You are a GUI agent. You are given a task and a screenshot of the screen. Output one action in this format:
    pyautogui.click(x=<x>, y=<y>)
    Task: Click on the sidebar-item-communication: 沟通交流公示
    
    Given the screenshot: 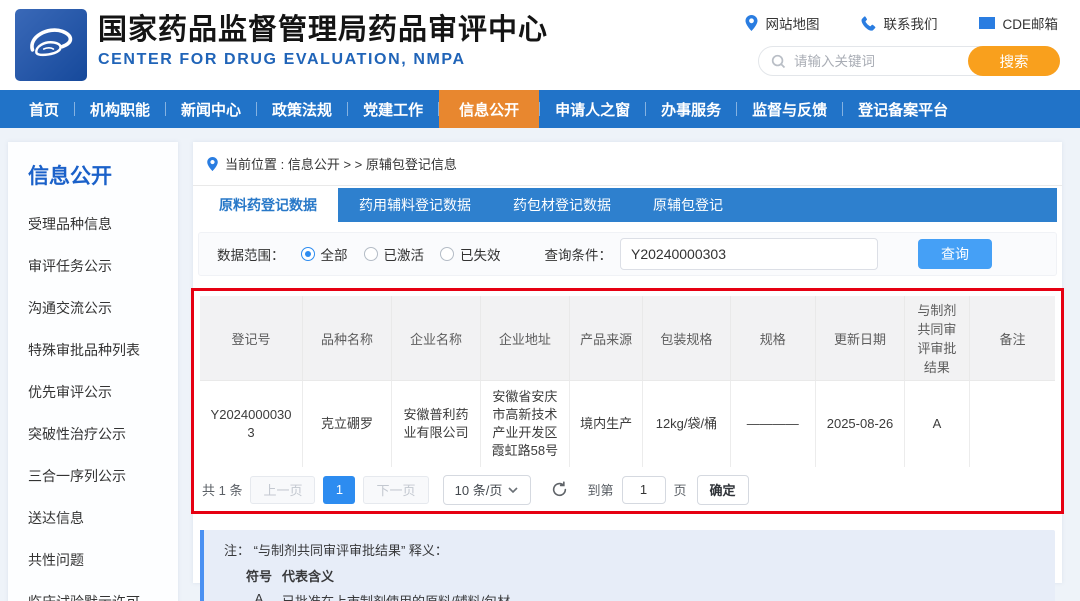 What is the action you would take?
    pyautogui.click(x=103, y=308)
    